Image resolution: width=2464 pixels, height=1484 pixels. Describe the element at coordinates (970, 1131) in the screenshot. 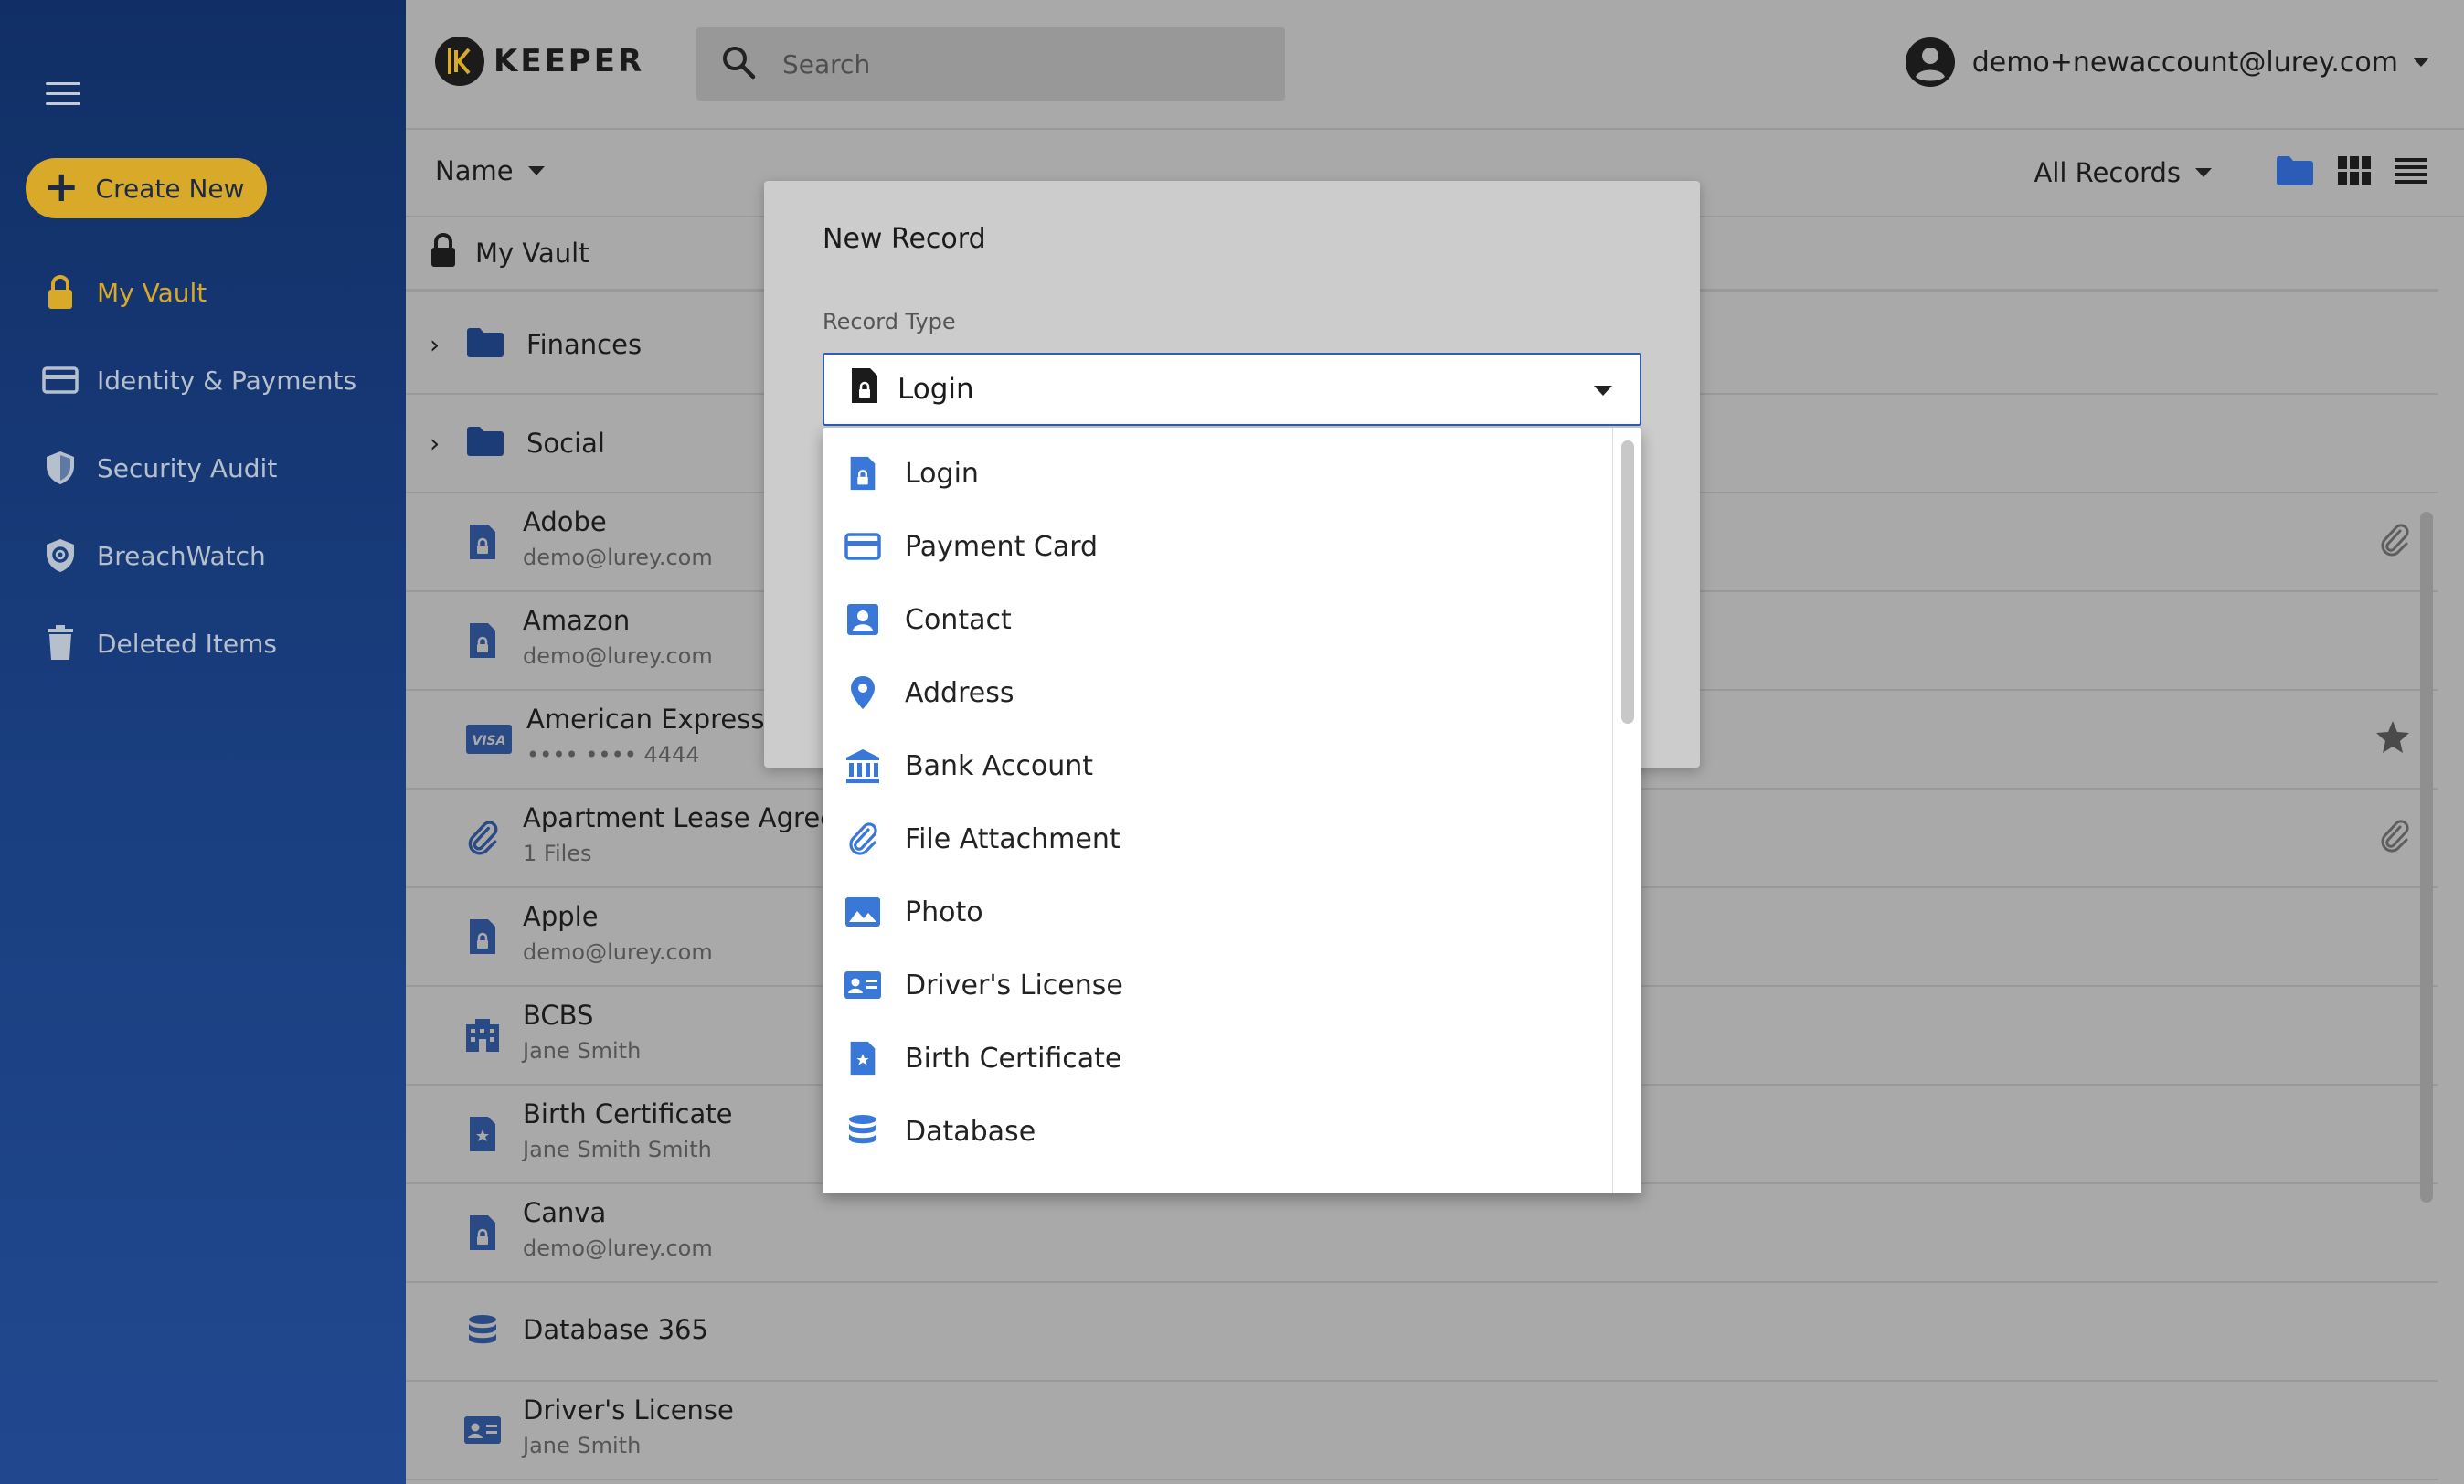

I see `menu-item-label: Database` at that location.